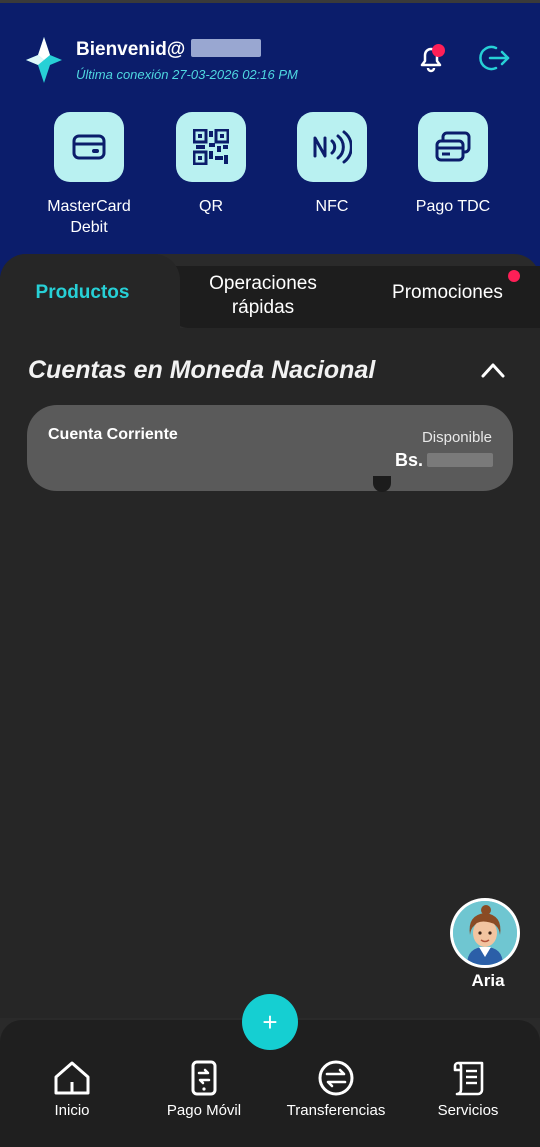 This screenshot has height=1147, width=540. What do you see at coordinates (44, 60) in the screenshot?
I see `brand-star-icon` at bounding box center [44, 60].